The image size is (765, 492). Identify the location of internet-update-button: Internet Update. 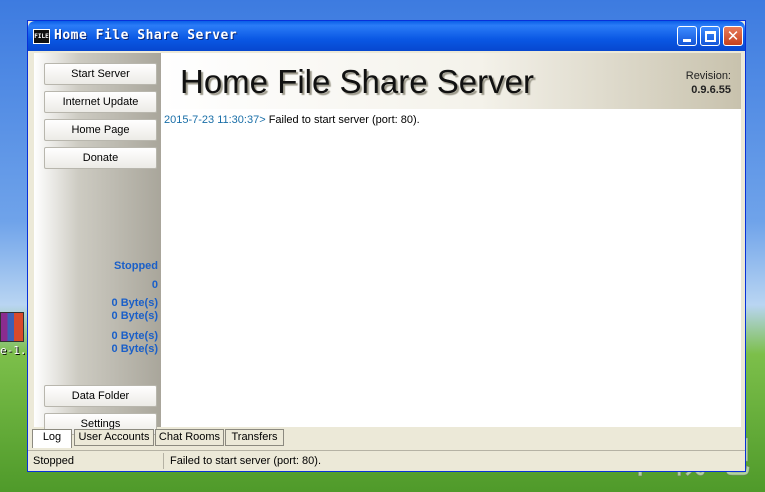
(100, 102).